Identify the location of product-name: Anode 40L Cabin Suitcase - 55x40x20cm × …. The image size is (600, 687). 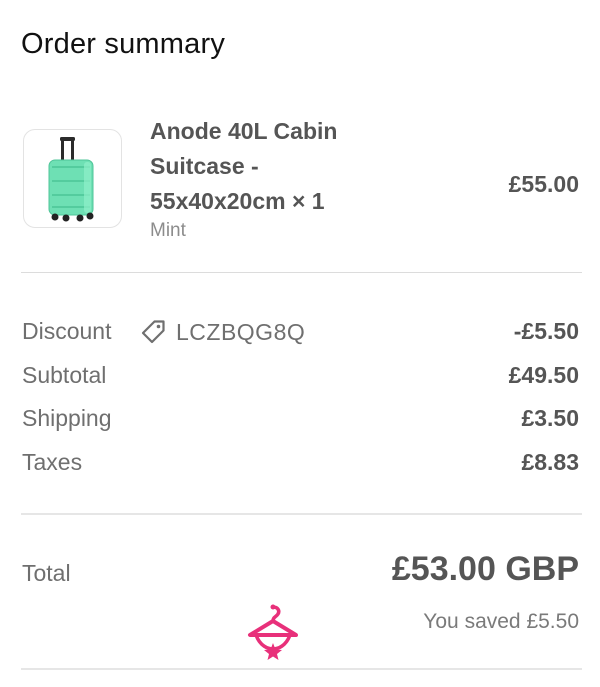
(280, 166).